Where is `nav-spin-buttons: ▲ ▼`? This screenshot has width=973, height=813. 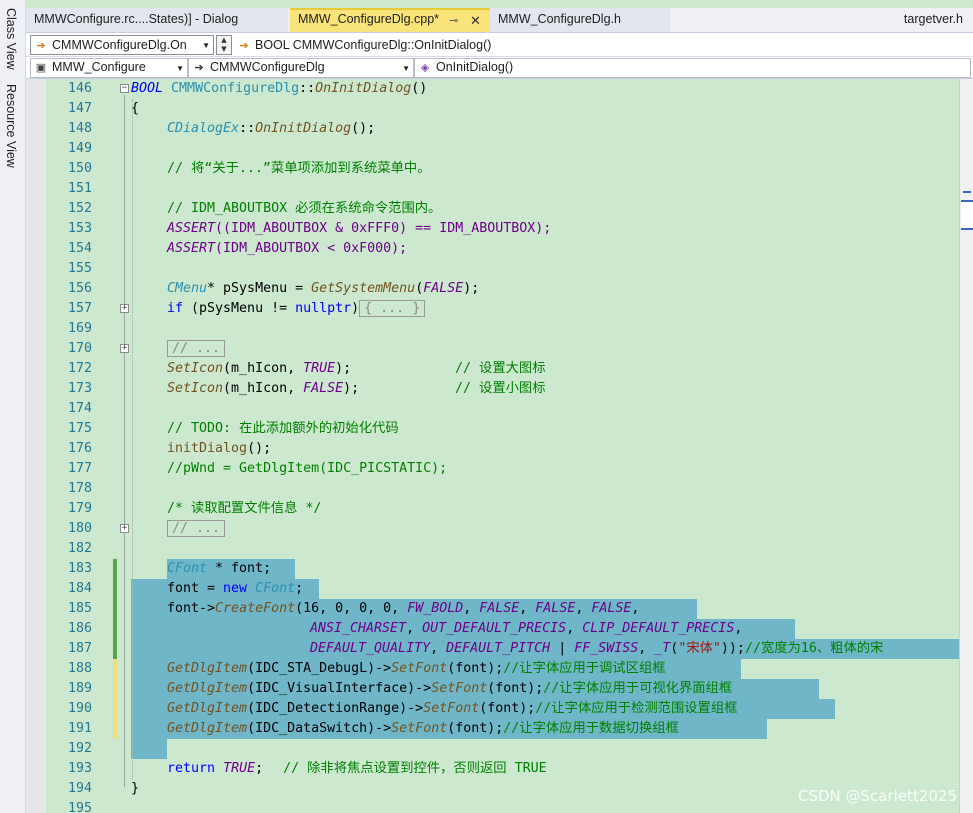 nav-spin-buttons: ▲ ▼ is located at coordinates (224, 45).